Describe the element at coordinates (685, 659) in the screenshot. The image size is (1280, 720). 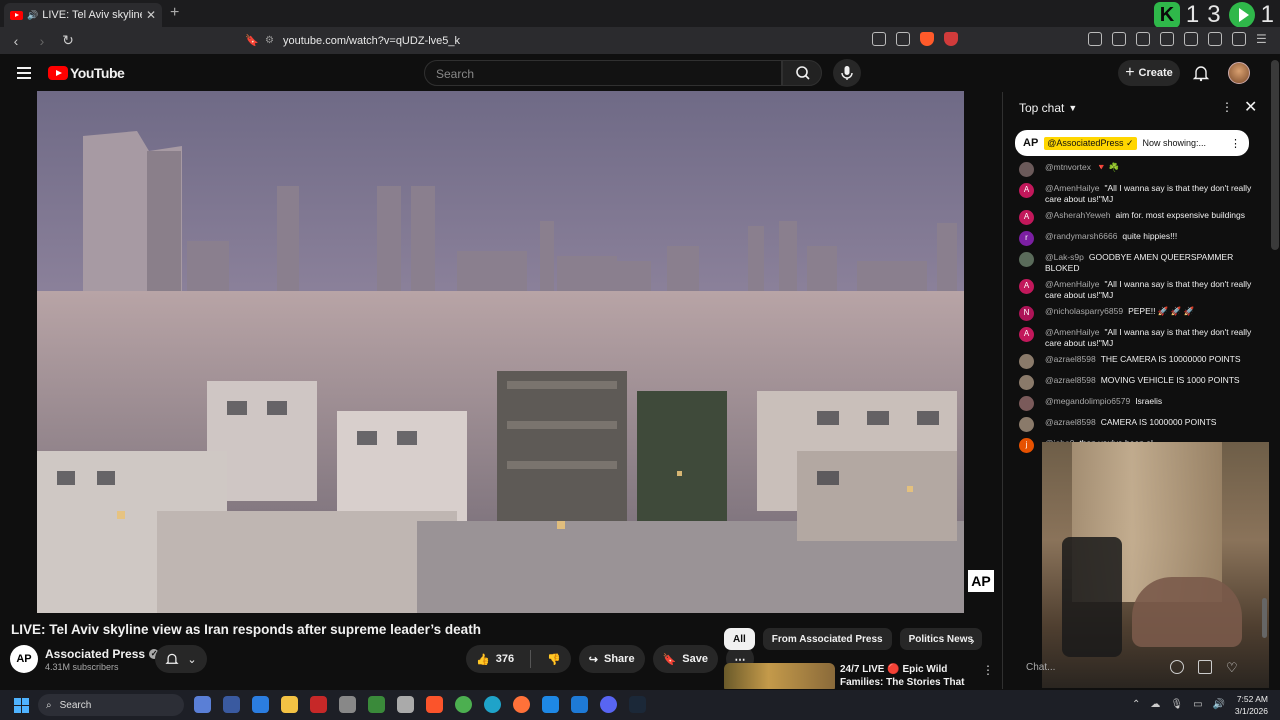
I see `save-button: 🔖 Save` at that location.